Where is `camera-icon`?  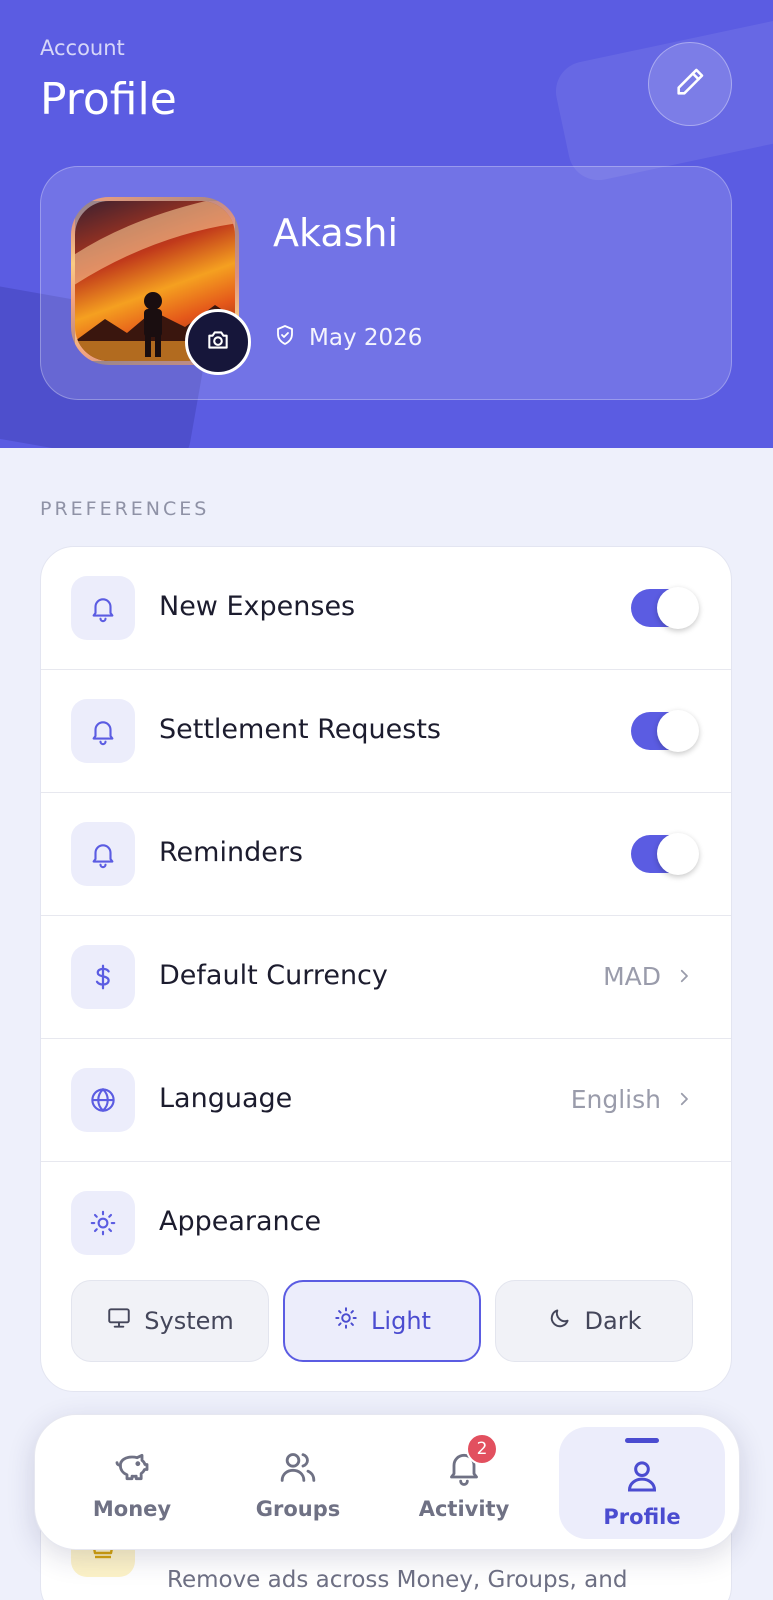
camera-icon is located at coordinates (218, 342).